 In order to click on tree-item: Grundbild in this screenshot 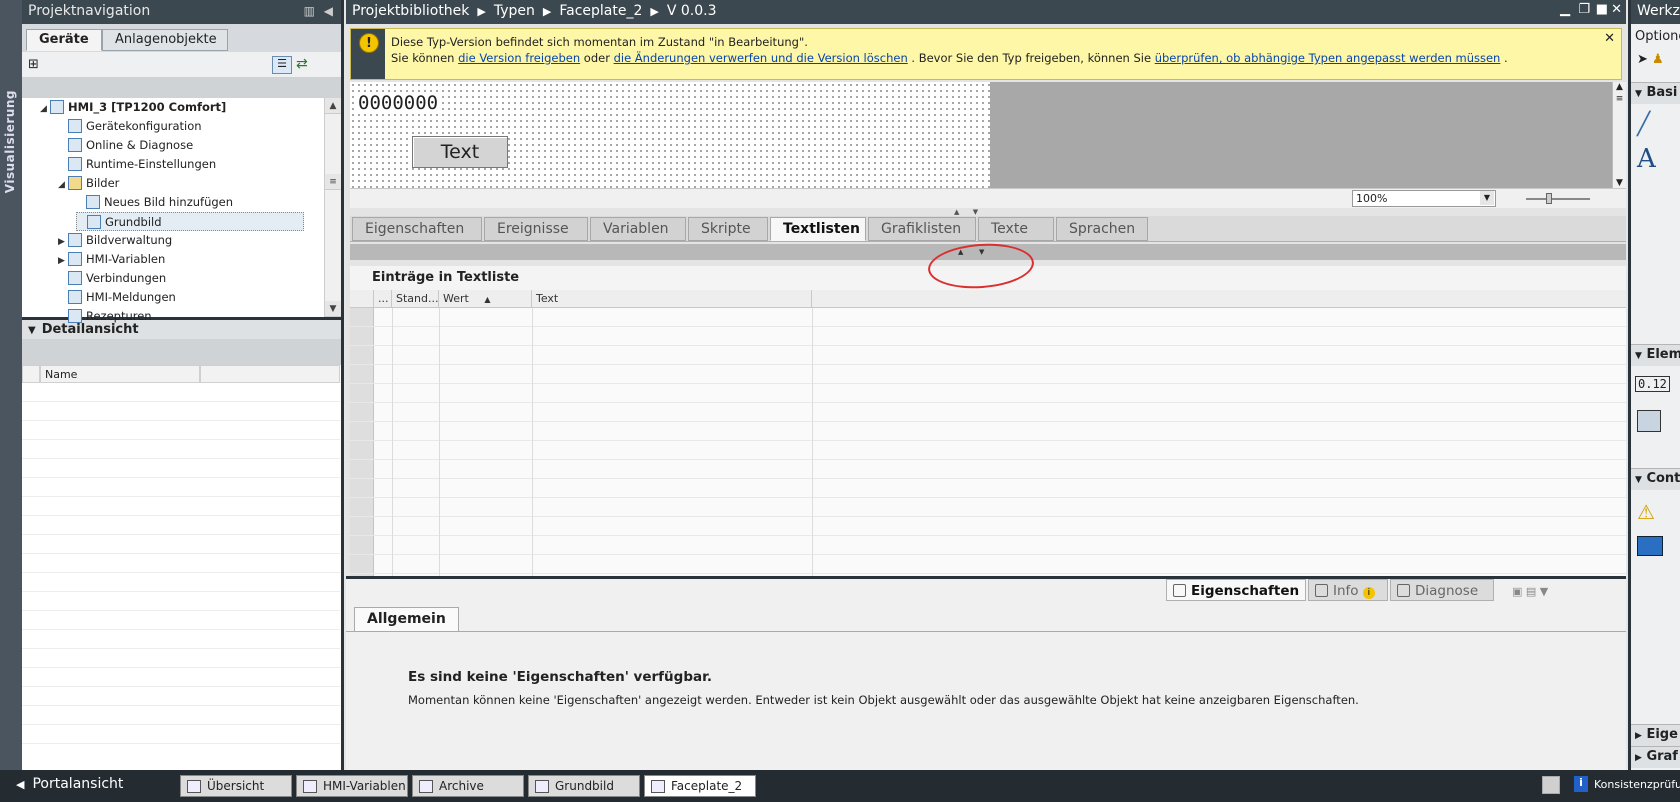, I will do `click(190, 221)`.